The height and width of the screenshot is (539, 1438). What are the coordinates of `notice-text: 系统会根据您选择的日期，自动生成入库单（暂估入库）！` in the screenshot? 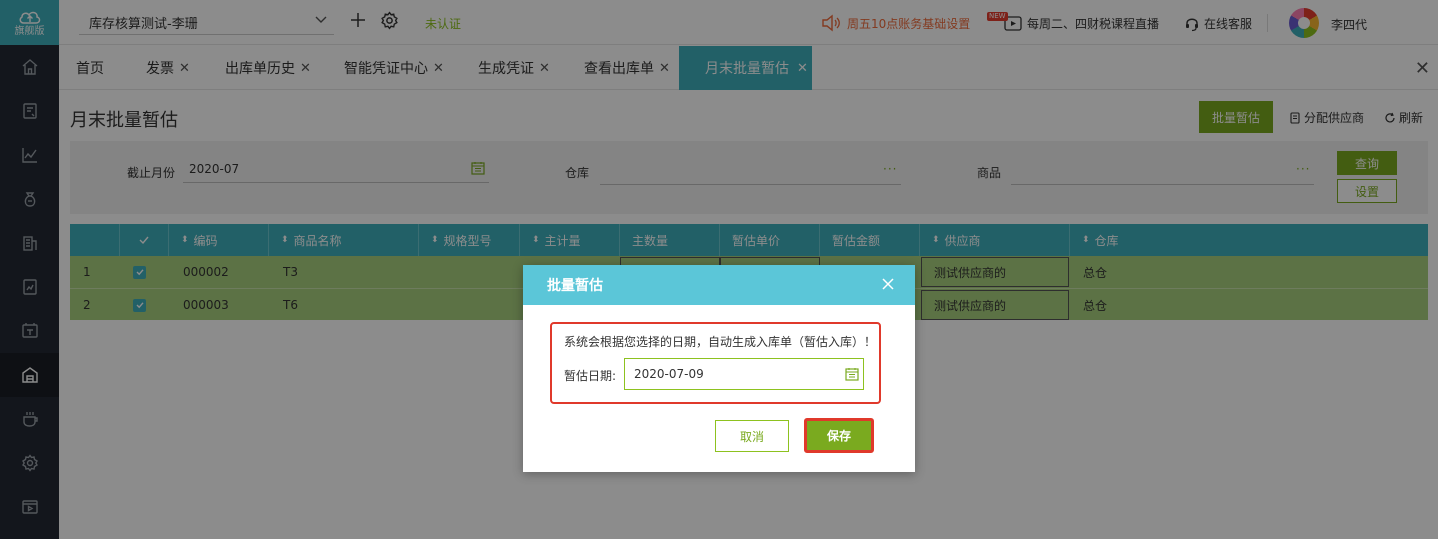 It's located at (720, 342).